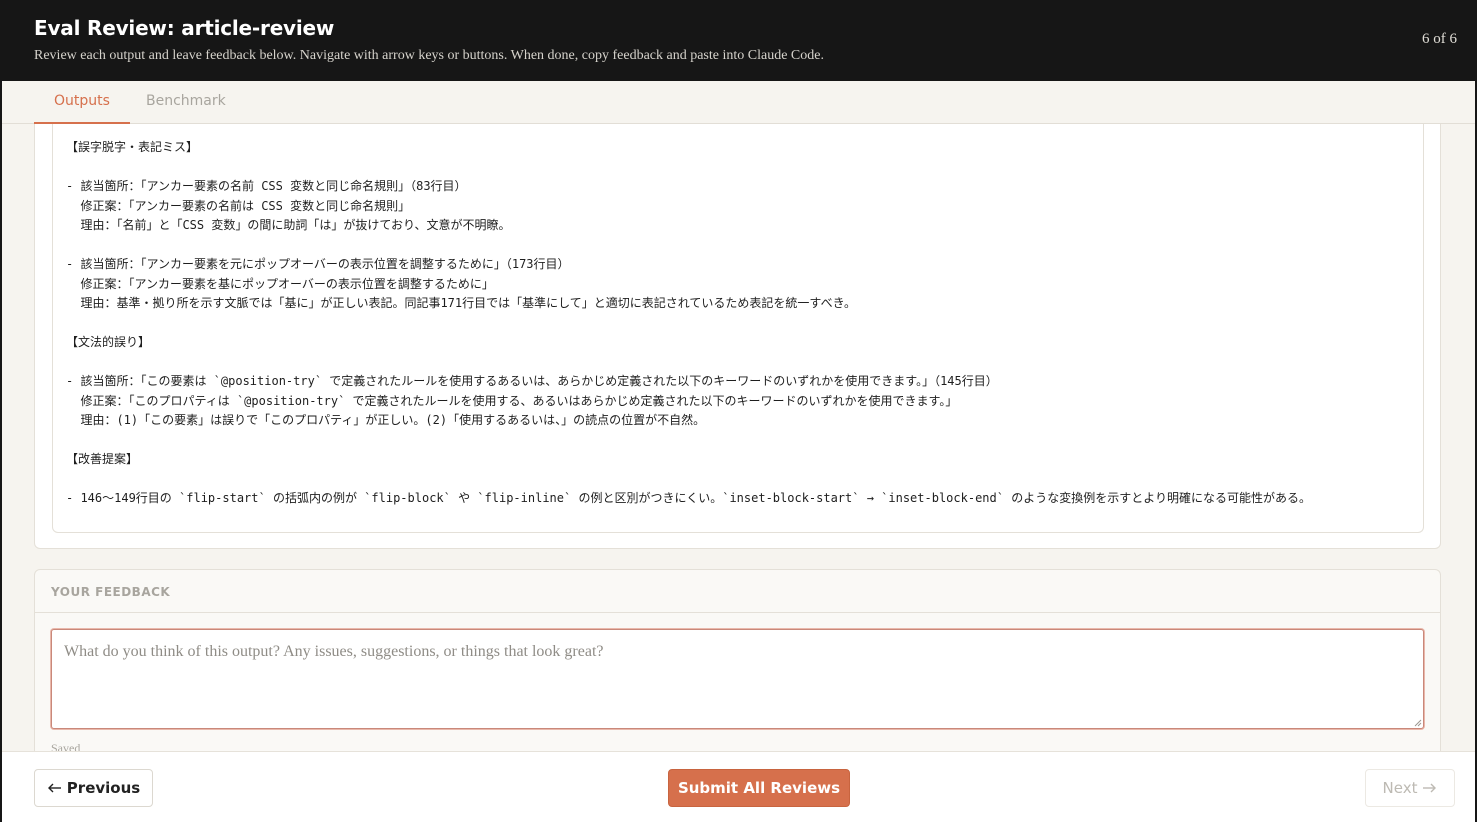 The height and width of the screenshot is (822, 1477). I want to click on output-counter: 6 of 6, so click(1439, 39).